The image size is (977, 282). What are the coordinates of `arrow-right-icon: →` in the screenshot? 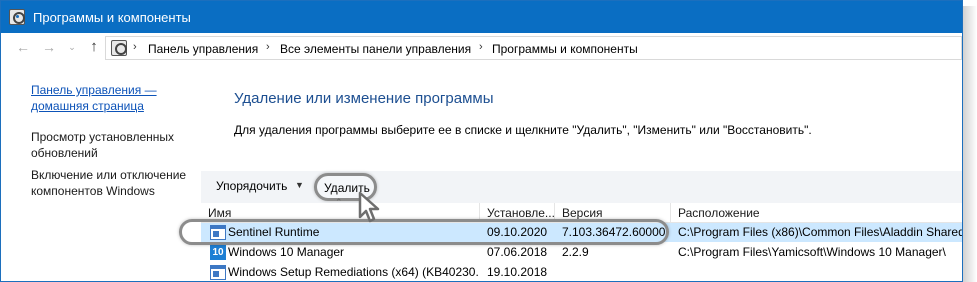 It's located at (49, 47).